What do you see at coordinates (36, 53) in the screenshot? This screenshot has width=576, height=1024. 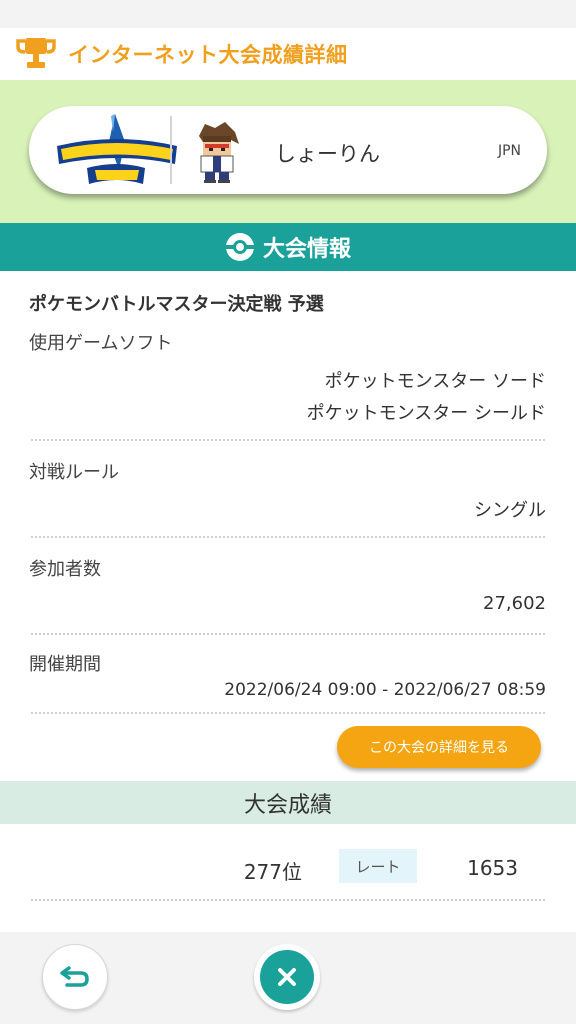 I see `trophy-icon` at bounding box center [36, 53].